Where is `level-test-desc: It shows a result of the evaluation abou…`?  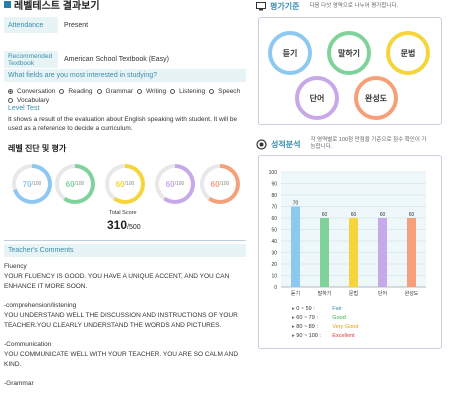 level-test-desc: It shows a result of the evaluation abou… is located at coordinates (123, 124).